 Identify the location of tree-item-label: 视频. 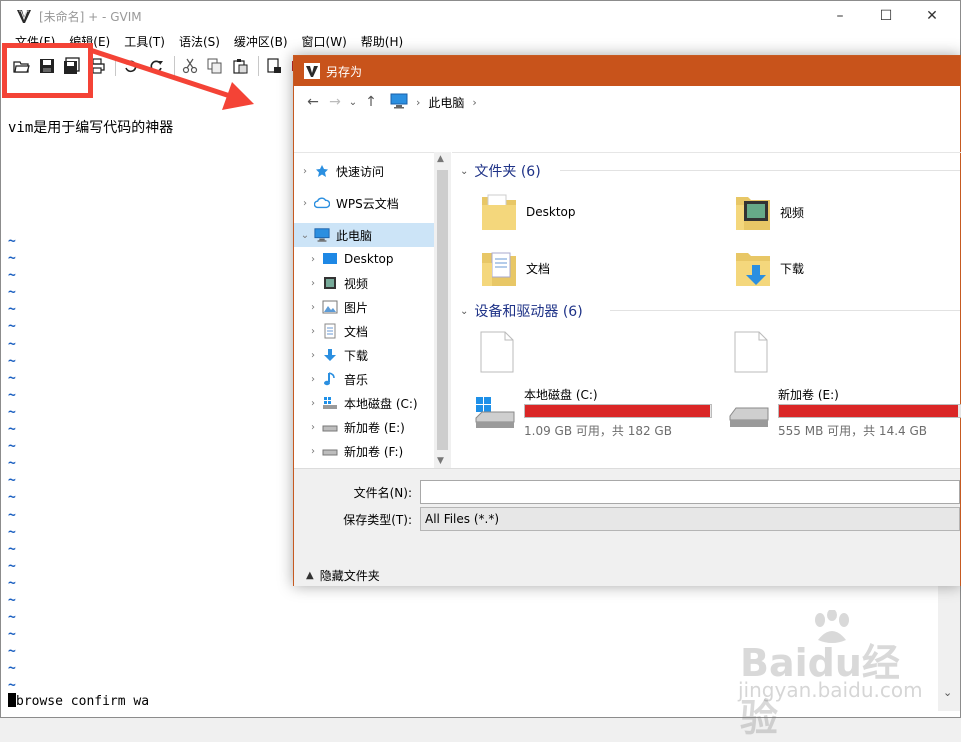
(356, 283).